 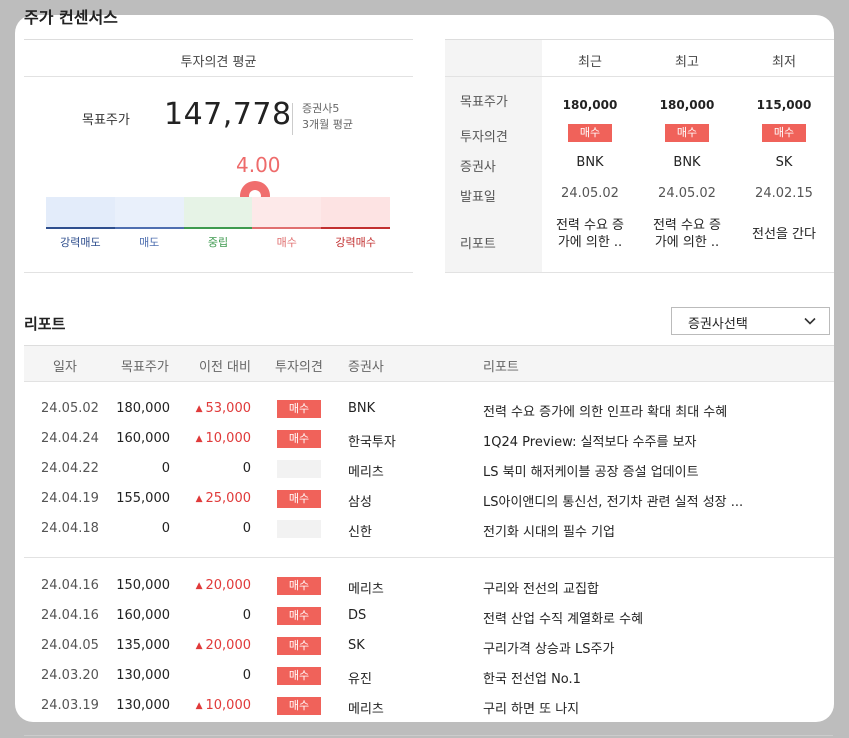 What do you see at coordinates (299, 367) in the screenshot?
I see `header-opinion: 투자의견` at bounding box center [299, 367].